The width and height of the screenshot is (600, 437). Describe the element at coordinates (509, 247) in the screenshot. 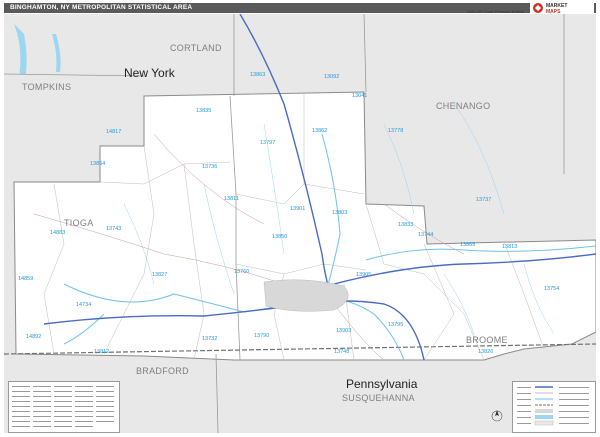

I see `zip-label: 13813` at that location.